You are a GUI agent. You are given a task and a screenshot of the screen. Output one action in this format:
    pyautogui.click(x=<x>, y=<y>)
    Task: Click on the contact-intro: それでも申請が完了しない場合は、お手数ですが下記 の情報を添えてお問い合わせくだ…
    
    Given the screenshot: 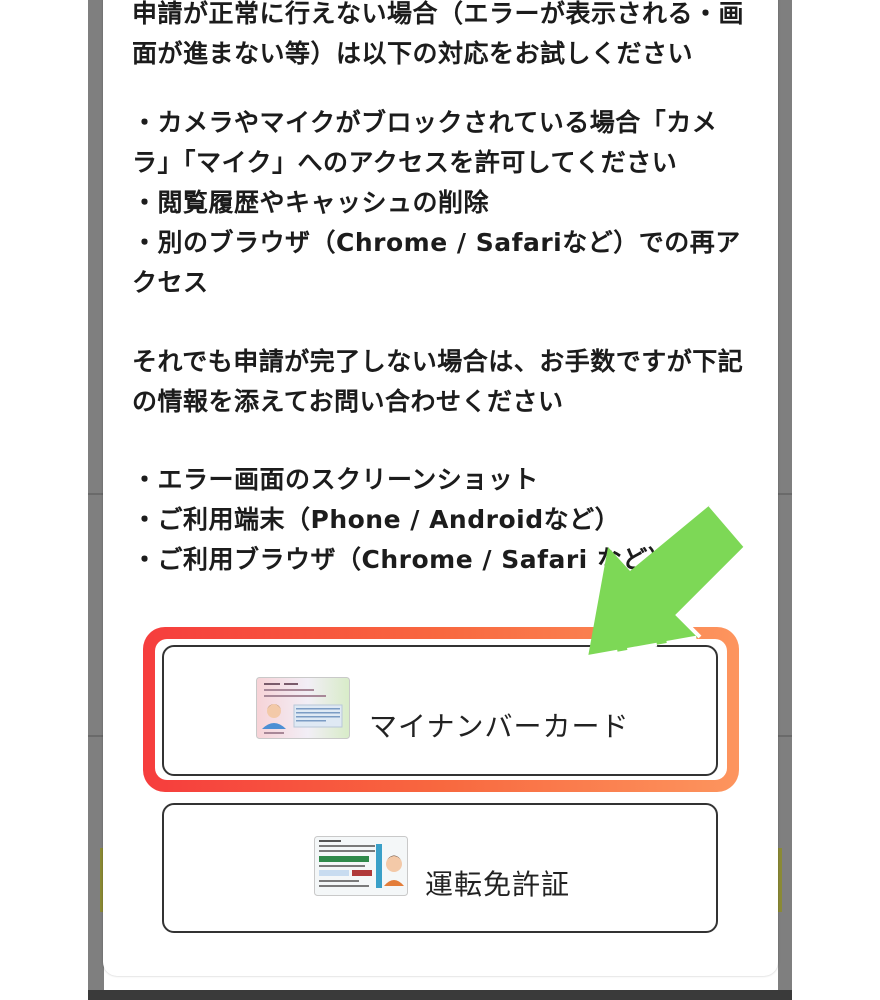 What is the action you would take?
    pyautogui.click(x=438, y=381)
    